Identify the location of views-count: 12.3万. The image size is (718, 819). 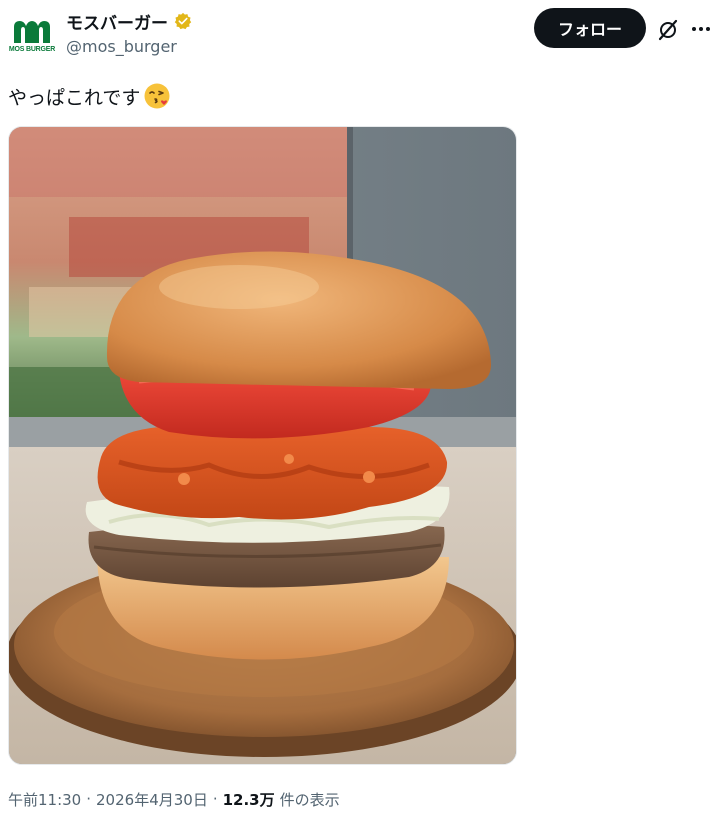
(248, 799).